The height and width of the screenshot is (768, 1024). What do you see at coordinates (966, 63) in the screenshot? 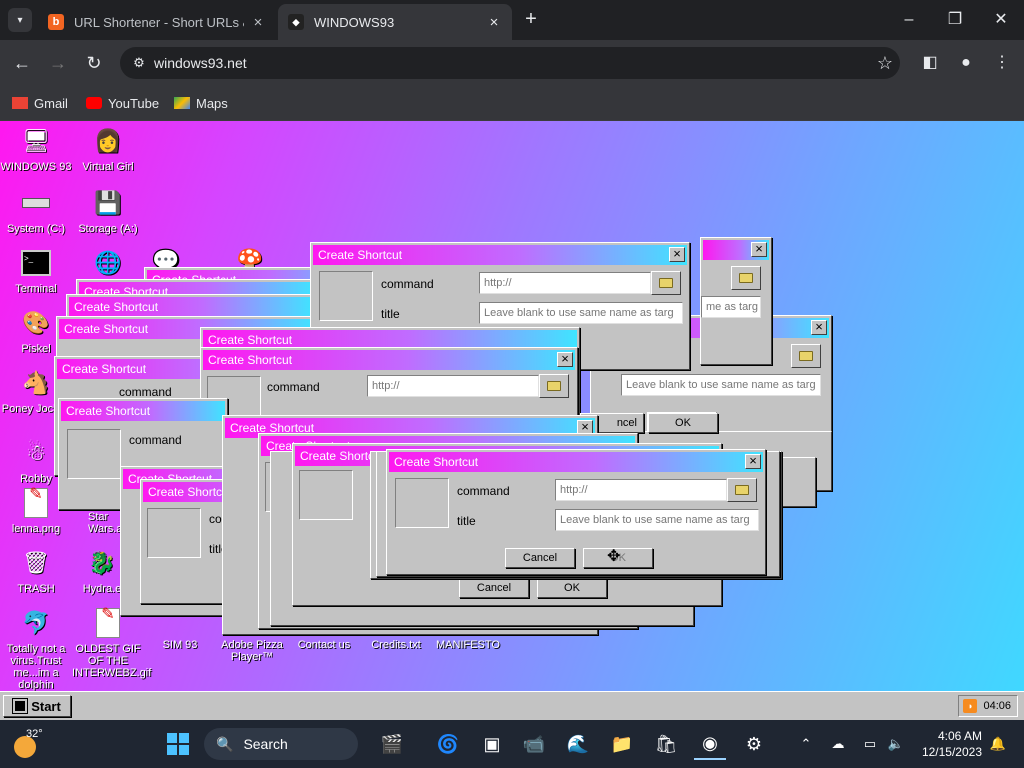
I see `profile-icon: ●` at bounding box center [966, 63].